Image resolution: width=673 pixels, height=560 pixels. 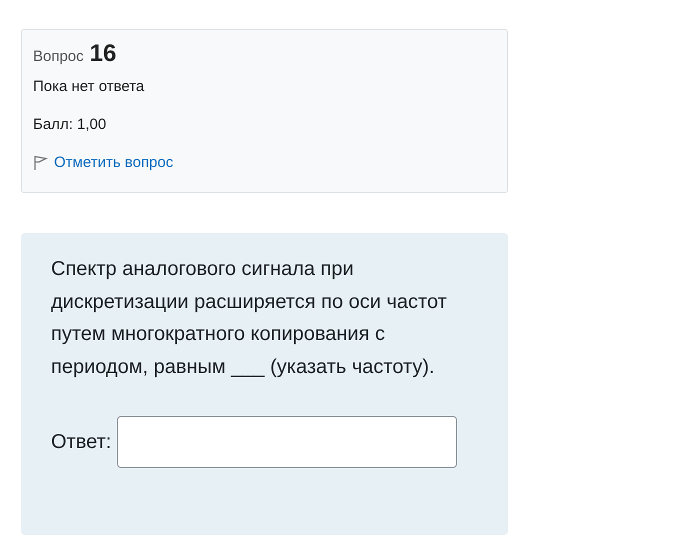 What do you see at coordinates (103, 54) in the screenshot?
I see `question-number: 16` at bounding box center [103, 54].